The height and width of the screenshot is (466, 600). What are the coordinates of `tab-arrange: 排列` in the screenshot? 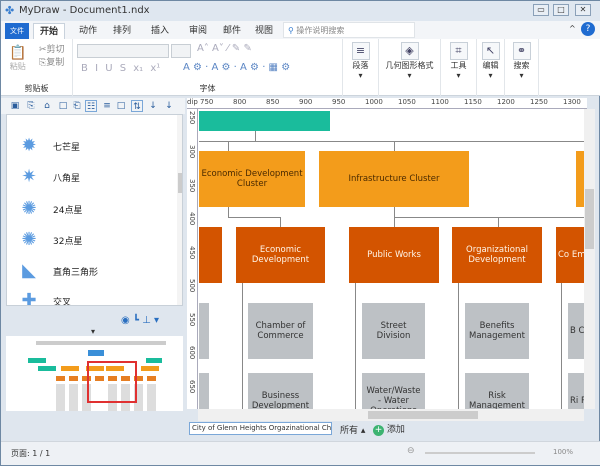 It's located at (122, 31).